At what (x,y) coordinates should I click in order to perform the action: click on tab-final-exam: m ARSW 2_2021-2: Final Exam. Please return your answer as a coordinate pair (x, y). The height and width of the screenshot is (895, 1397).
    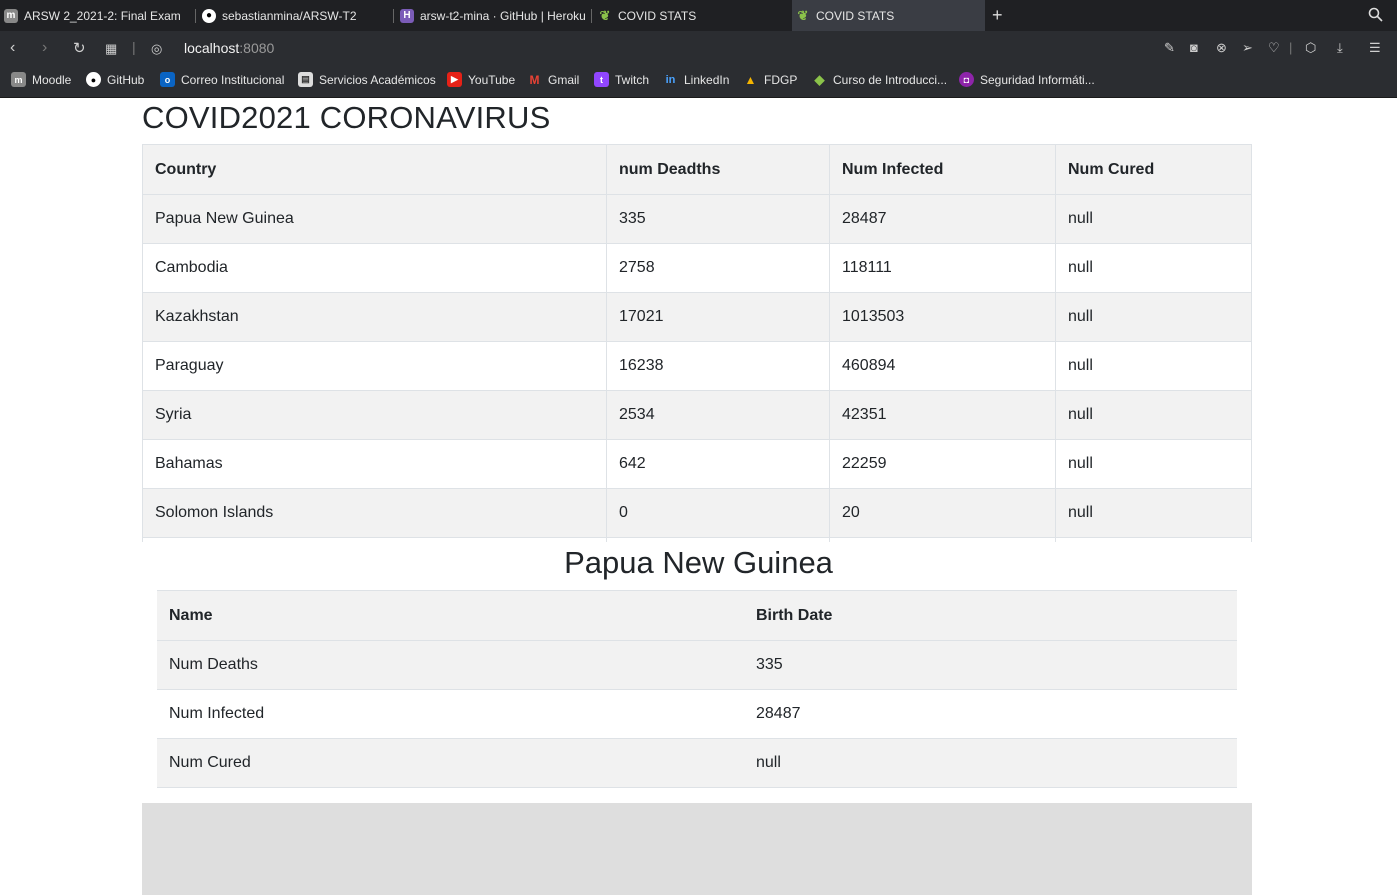
    Looking at the image, I should click on (98, 15).